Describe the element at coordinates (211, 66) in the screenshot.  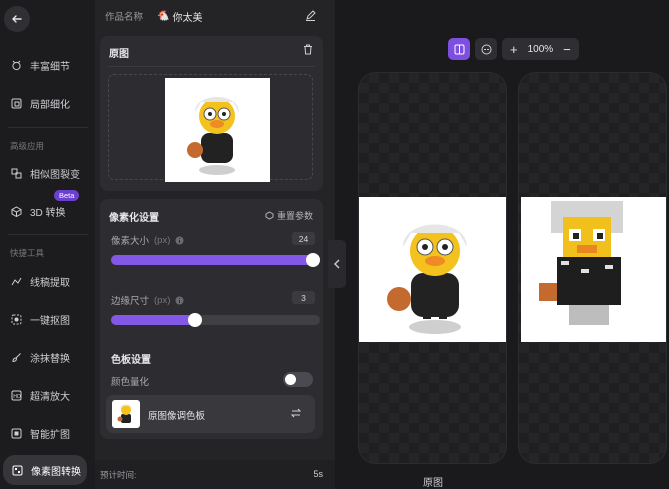
I see `card-divider` at that location.